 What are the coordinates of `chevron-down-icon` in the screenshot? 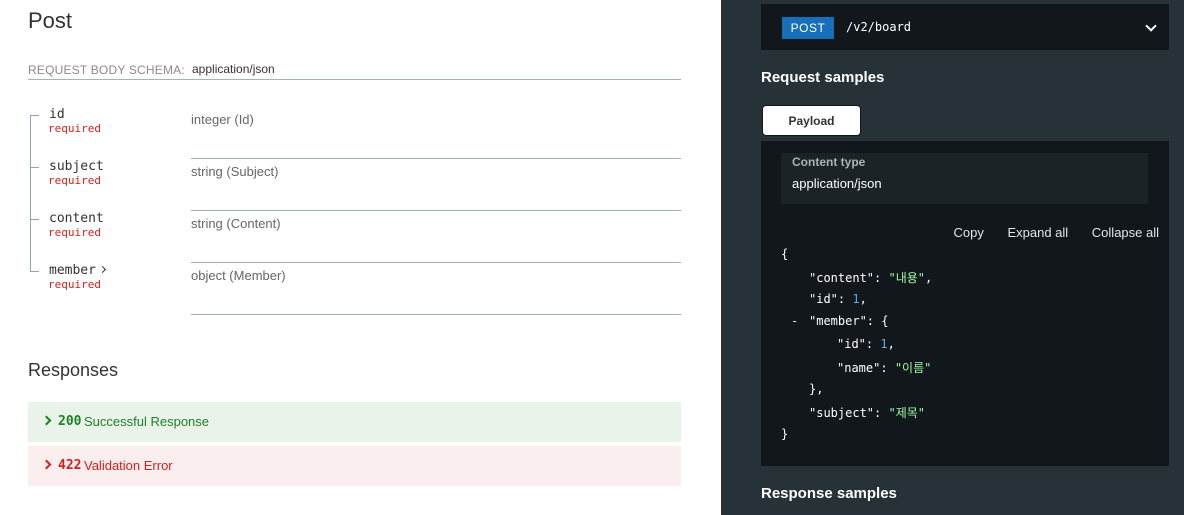 It's located at (1151, 26).